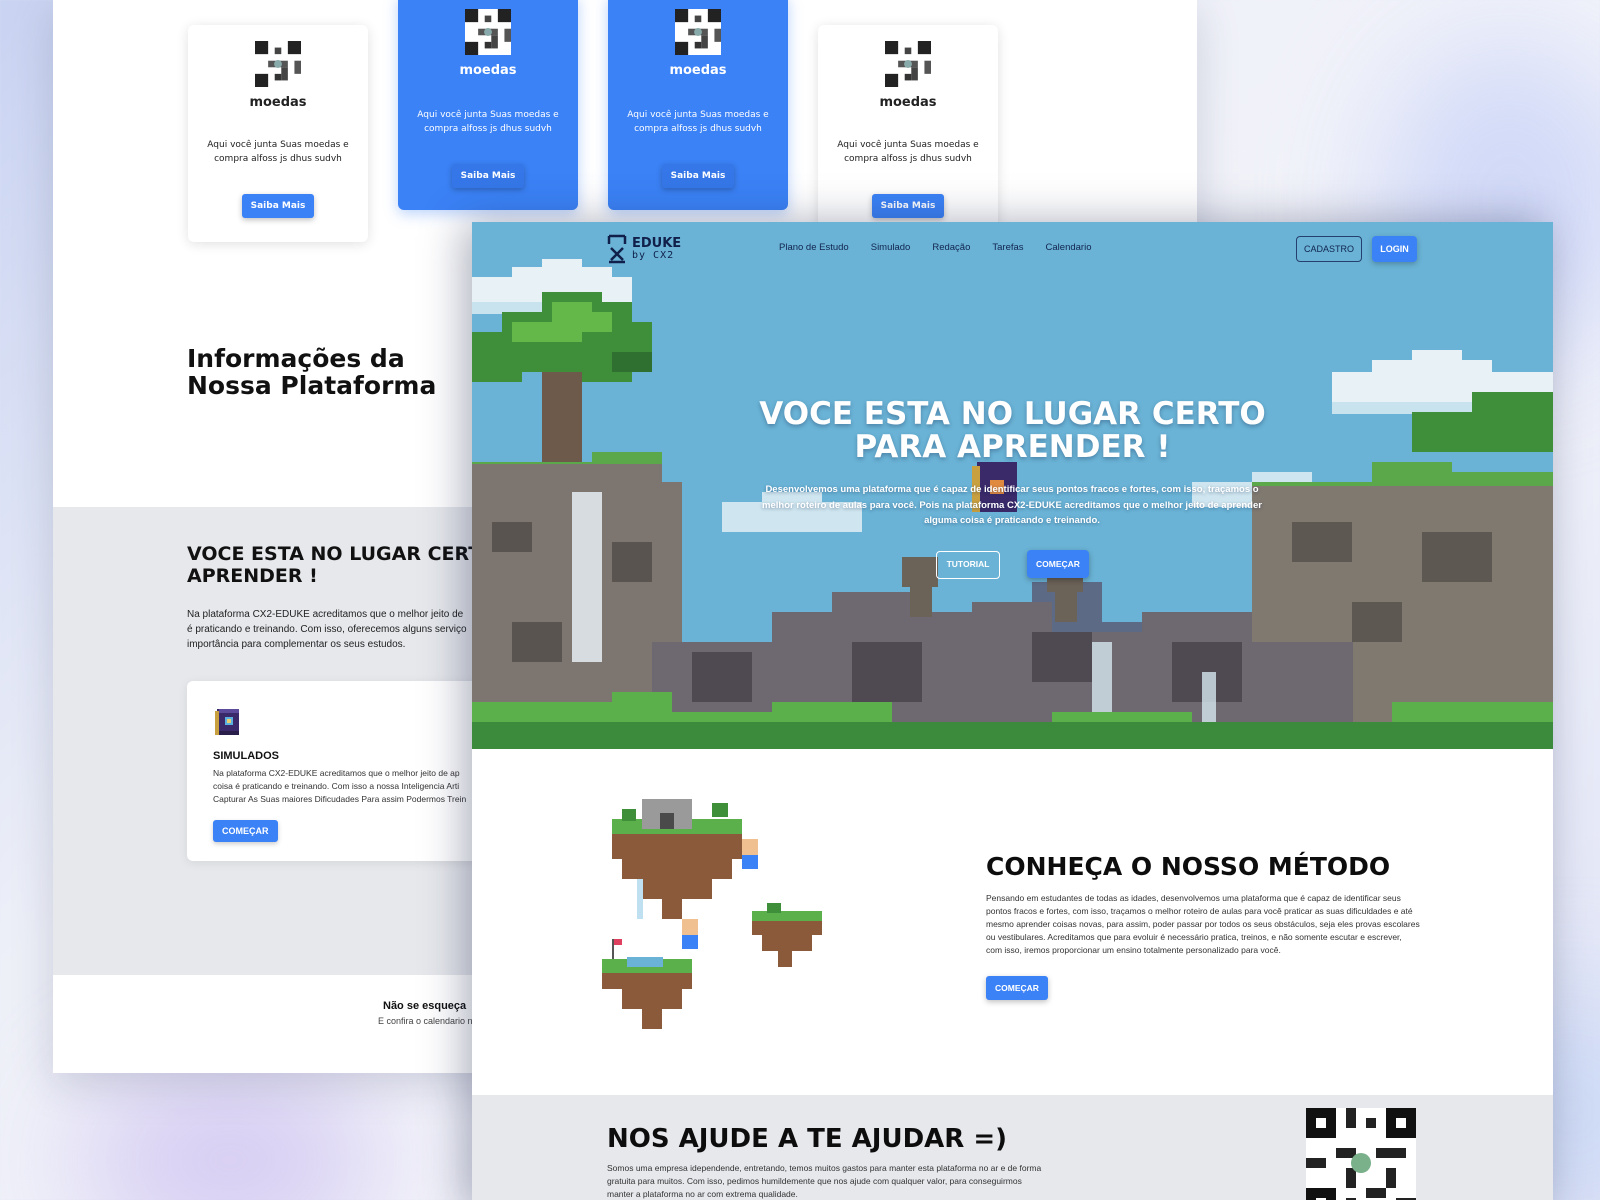 Image resolution: width=1600 pixels, height=1200 pixels. I want to click on simulados-title: SIMULADOS, so click(246, 756).